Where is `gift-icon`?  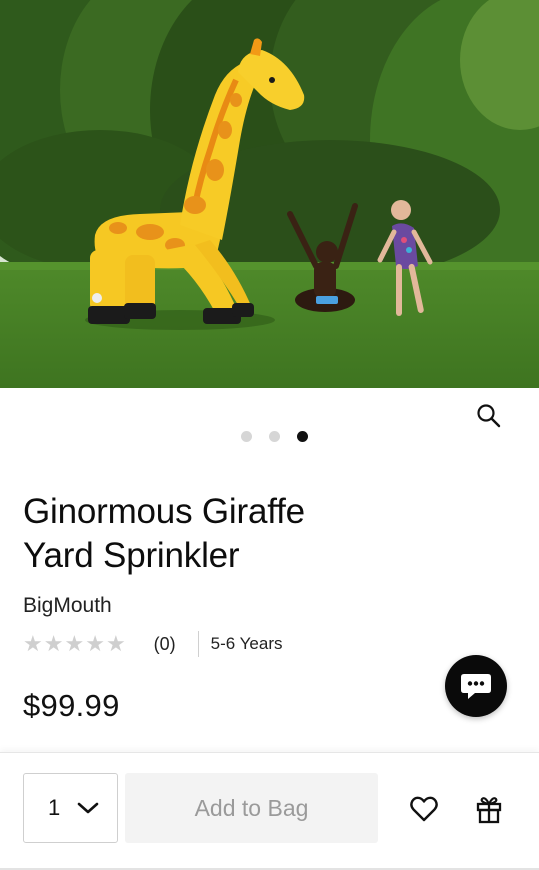 gift-icon is located at coordinates (489, 810).